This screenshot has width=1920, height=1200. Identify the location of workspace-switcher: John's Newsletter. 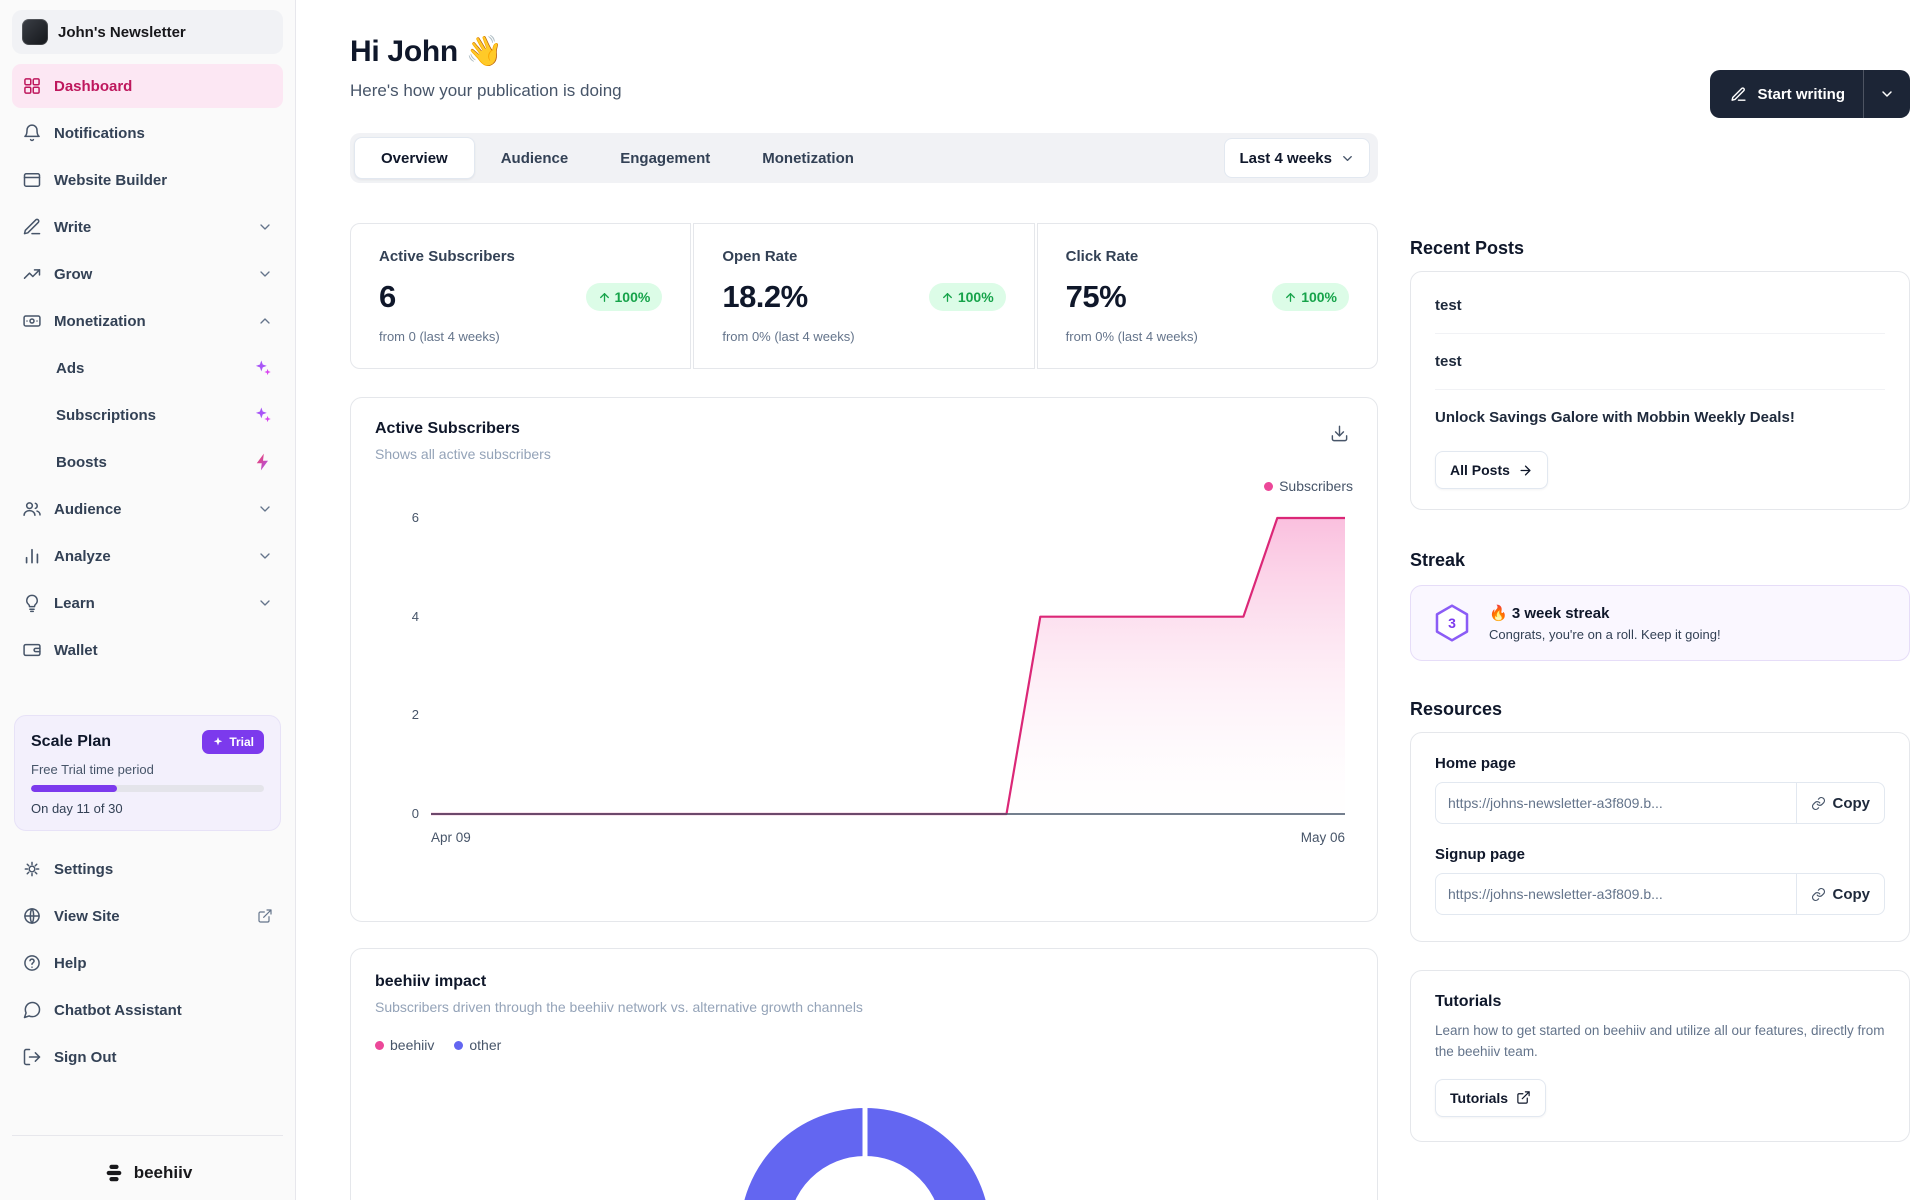
(147, 32).